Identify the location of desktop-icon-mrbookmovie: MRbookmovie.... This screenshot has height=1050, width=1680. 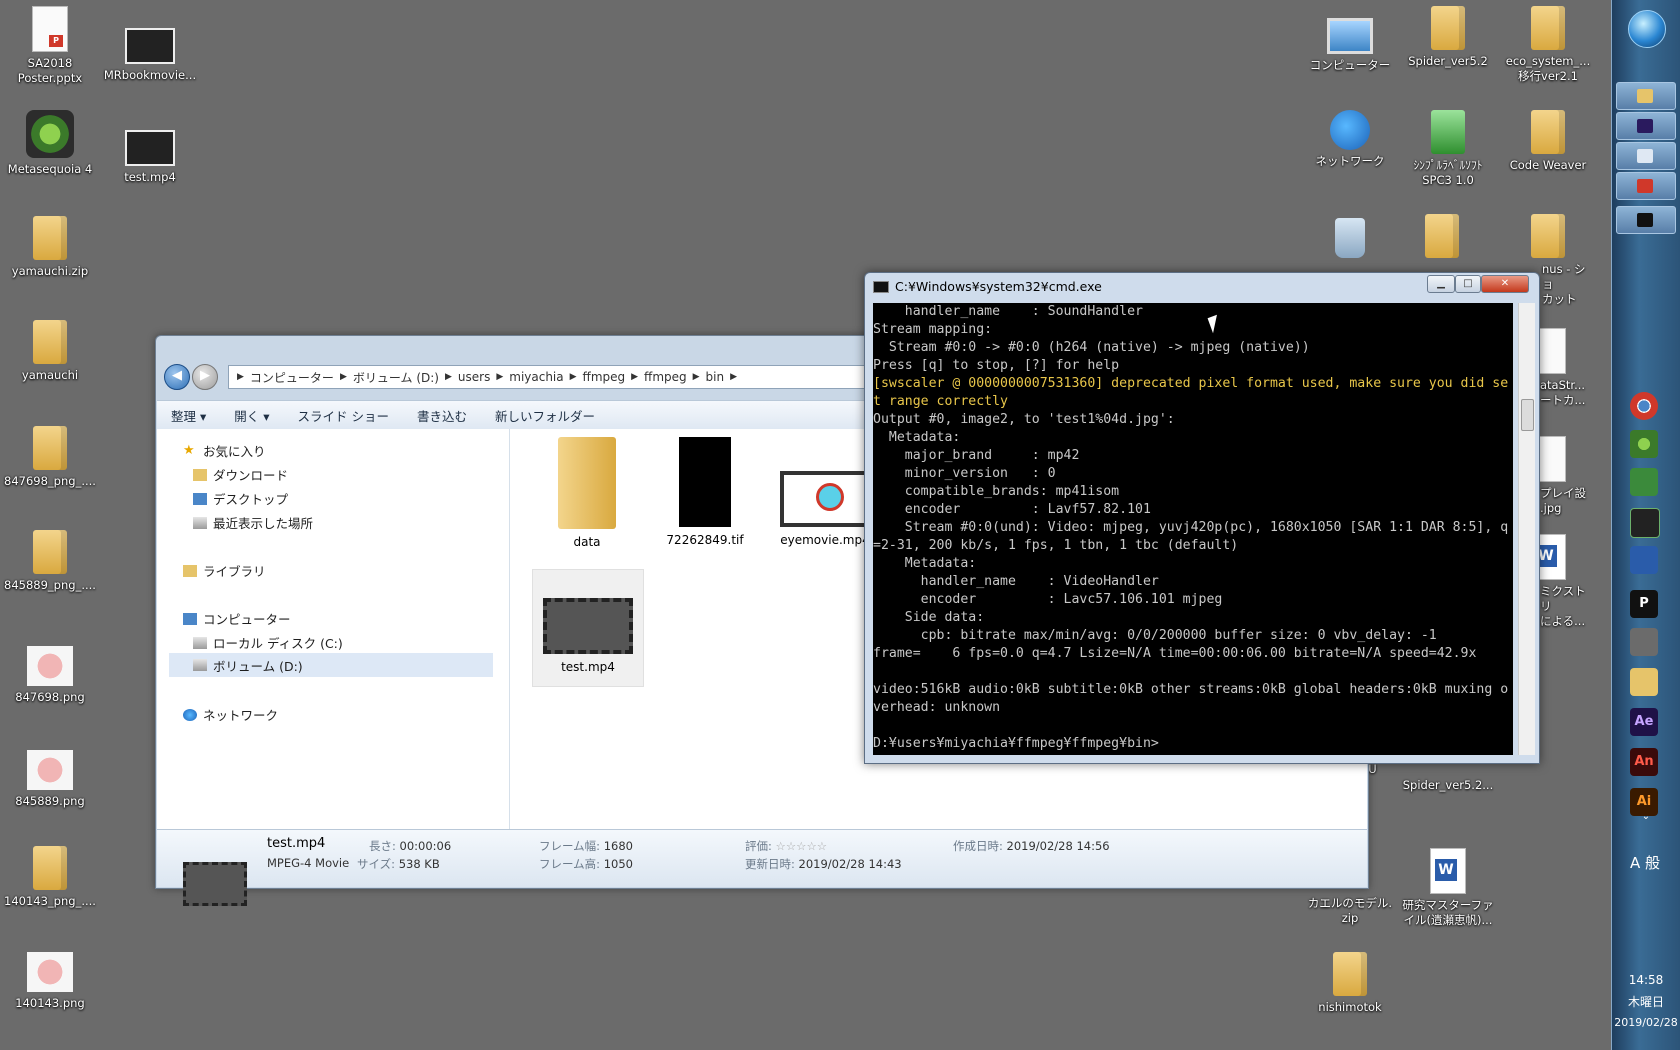
(150, 49).